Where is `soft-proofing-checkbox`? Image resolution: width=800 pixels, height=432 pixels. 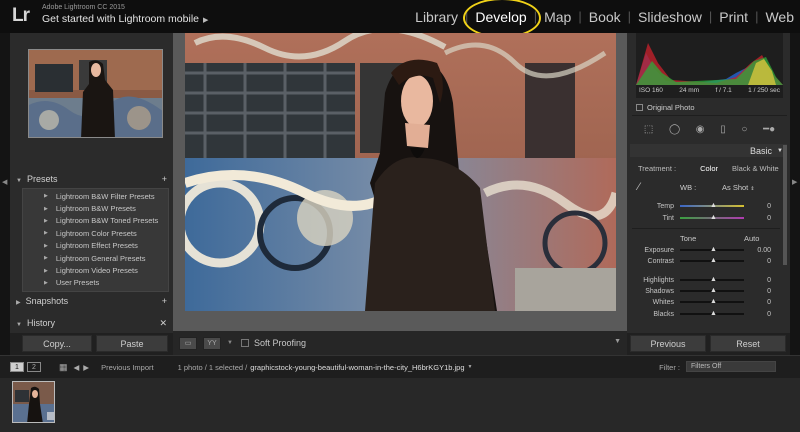 soft-proofing-checkbox is located at coordinates (244, 343).